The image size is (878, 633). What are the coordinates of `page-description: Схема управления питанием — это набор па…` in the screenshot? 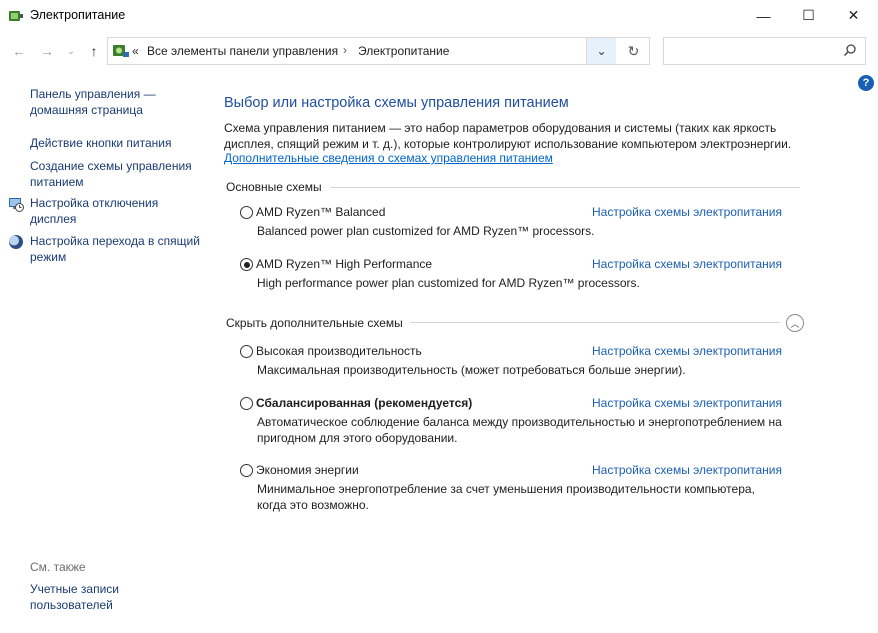 It's located at (508, 136).